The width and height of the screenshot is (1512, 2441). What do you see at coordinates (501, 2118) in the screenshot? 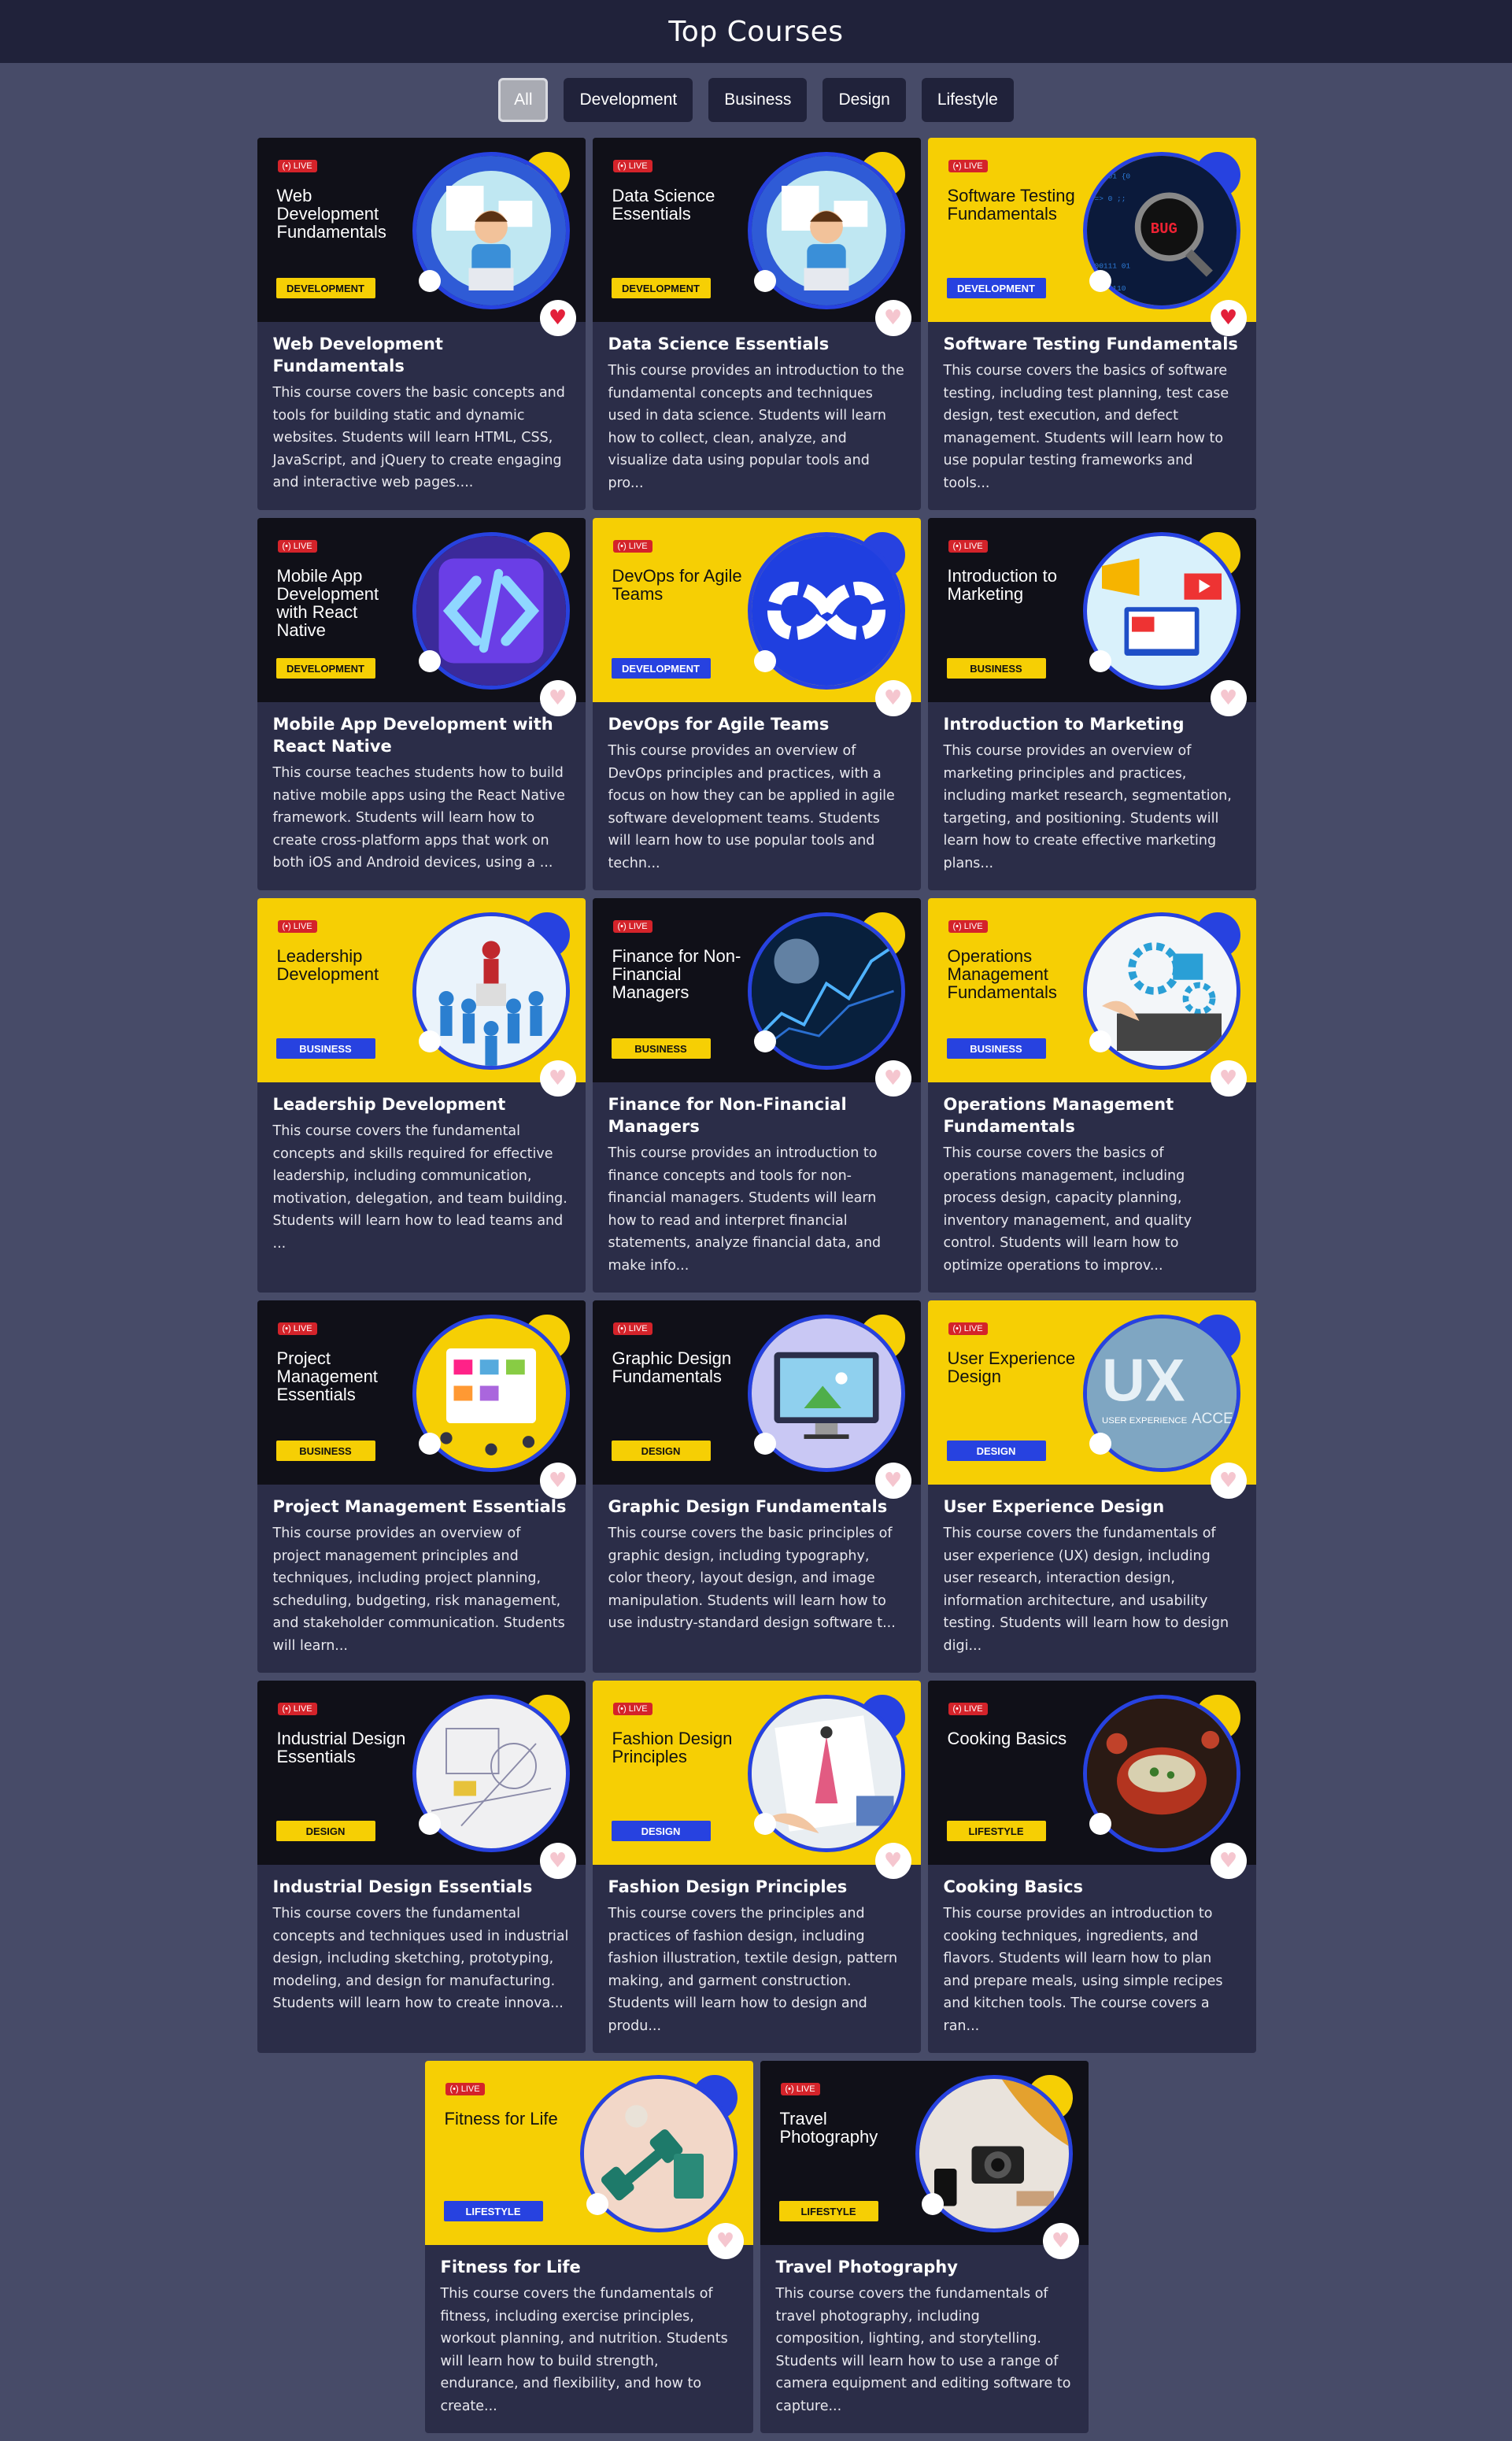
I see `banner-title: Fitness for Life` at bounding box center [501, 2118].